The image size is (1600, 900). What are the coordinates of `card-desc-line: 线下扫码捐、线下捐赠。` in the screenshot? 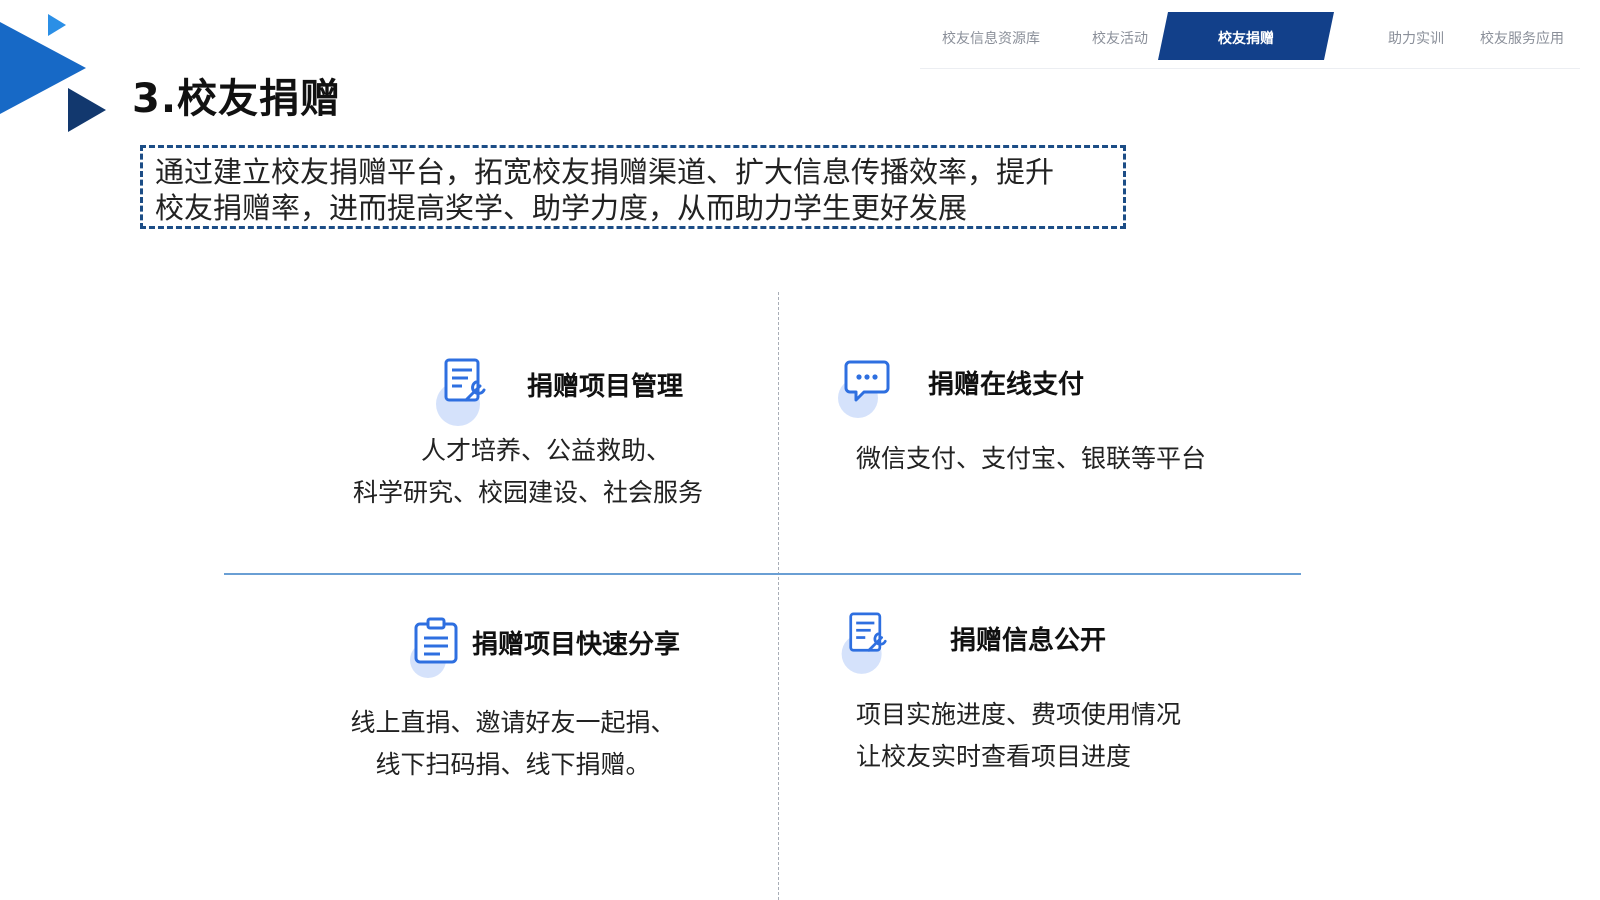 It's located at (513, 764).